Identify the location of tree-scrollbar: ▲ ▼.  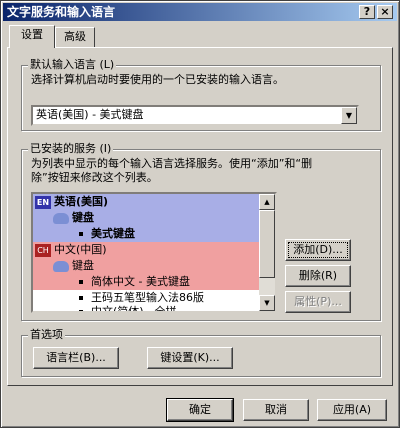
(267, 252).